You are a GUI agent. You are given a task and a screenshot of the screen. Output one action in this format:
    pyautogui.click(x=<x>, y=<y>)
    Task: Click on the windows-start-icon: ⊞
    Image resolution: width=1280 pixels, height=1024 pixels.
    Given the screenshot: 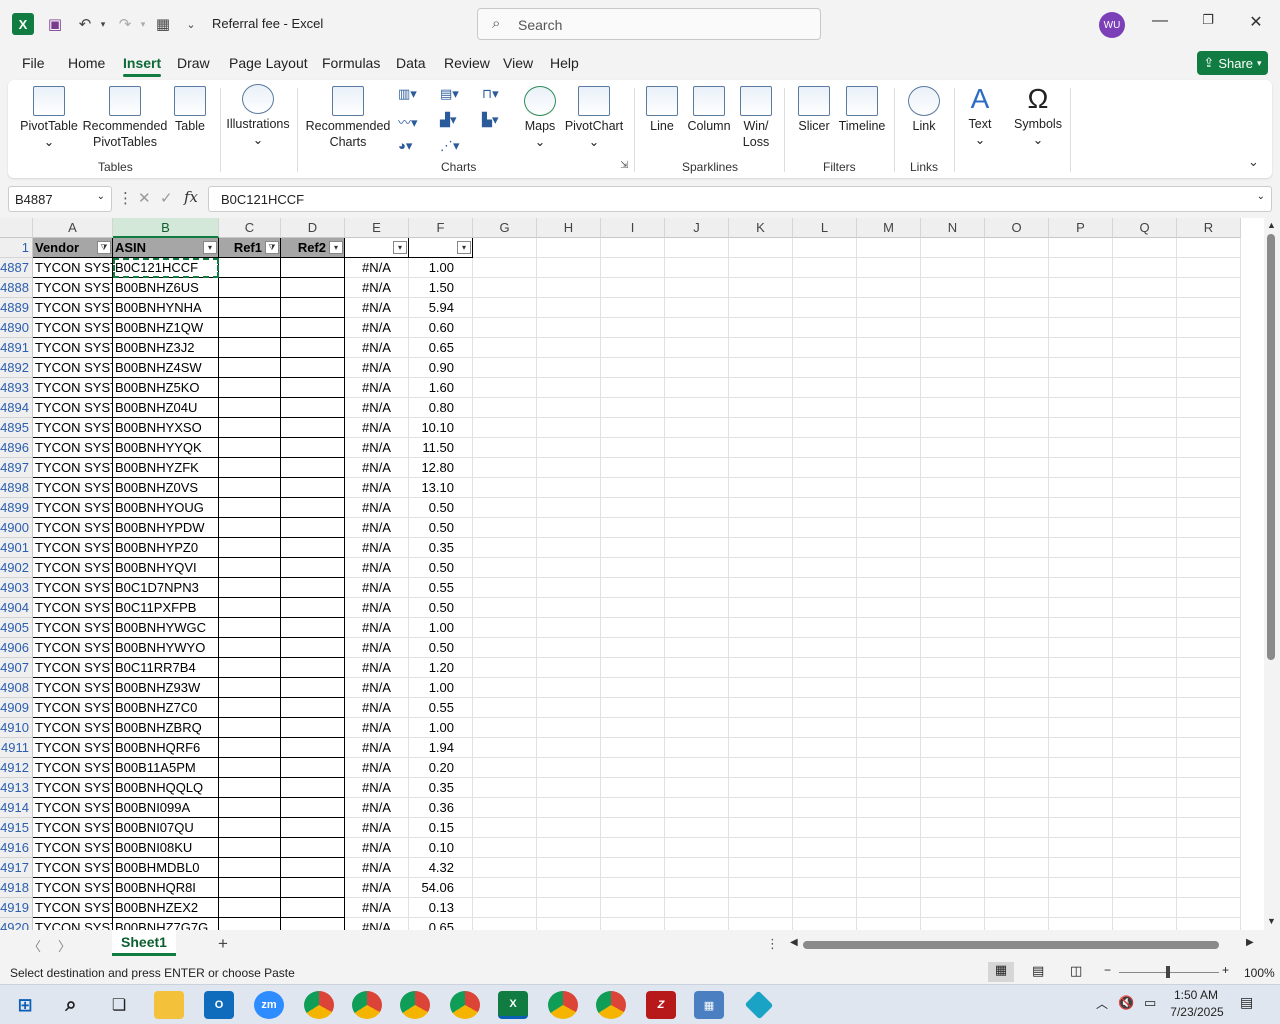 What is the action you would take?
    pyautogui.click(x=25, y=1005)
    